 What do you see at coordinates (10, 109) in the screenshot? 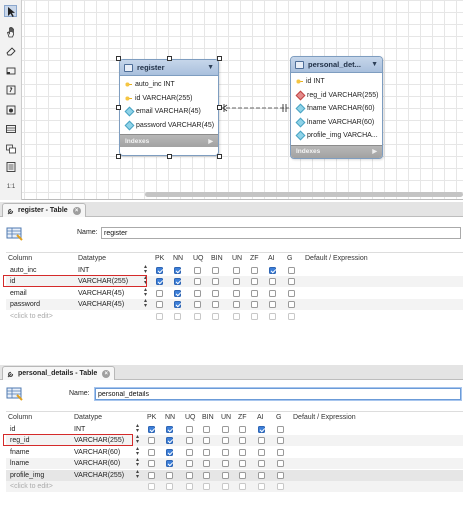
I see `image-tool-icon` at bounding box center [10, 109].